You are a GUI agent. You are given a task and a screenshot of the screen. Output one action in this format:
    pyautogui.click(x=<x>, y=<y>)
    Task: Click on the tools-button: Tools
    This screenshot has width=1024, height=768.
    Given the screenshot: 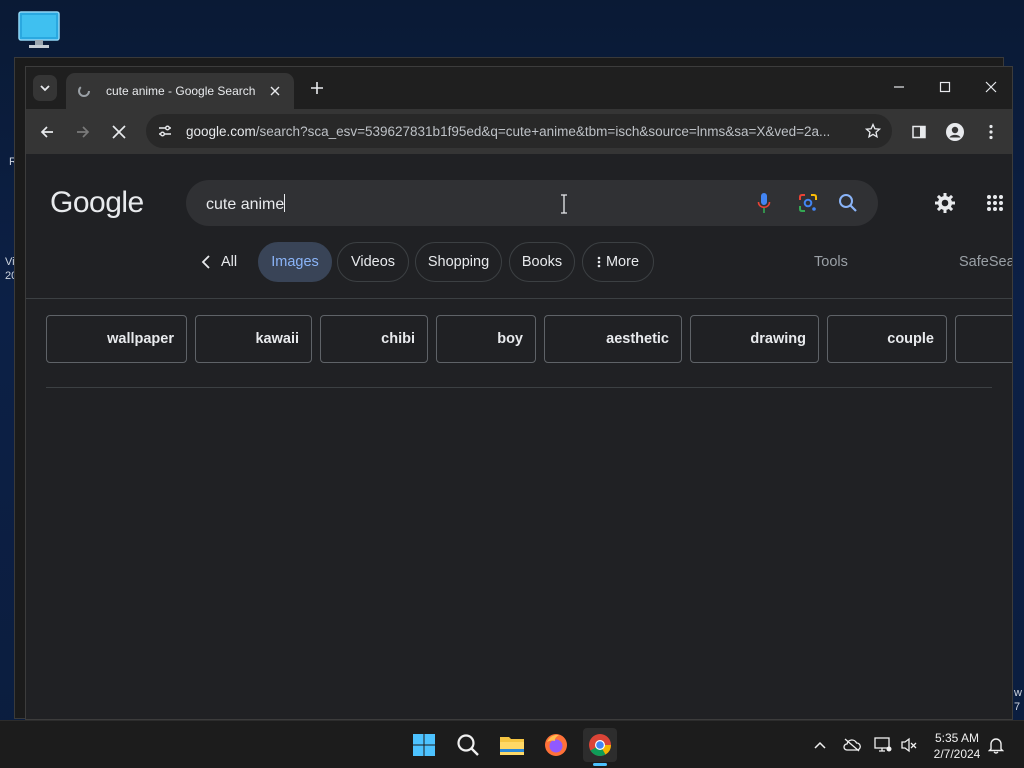 What is the action you would take?
    pyautogui.click(x=831, y=262)
    